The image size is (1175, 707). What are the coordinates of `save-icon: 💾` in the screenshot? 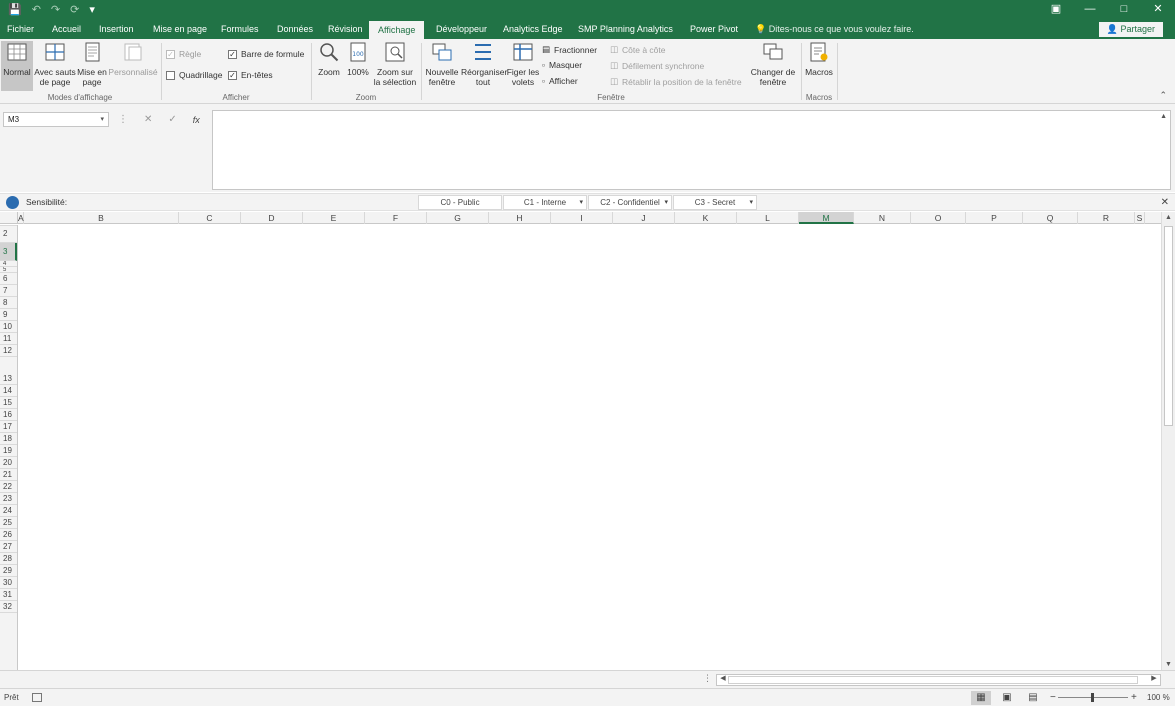 It's located at (15, 10).